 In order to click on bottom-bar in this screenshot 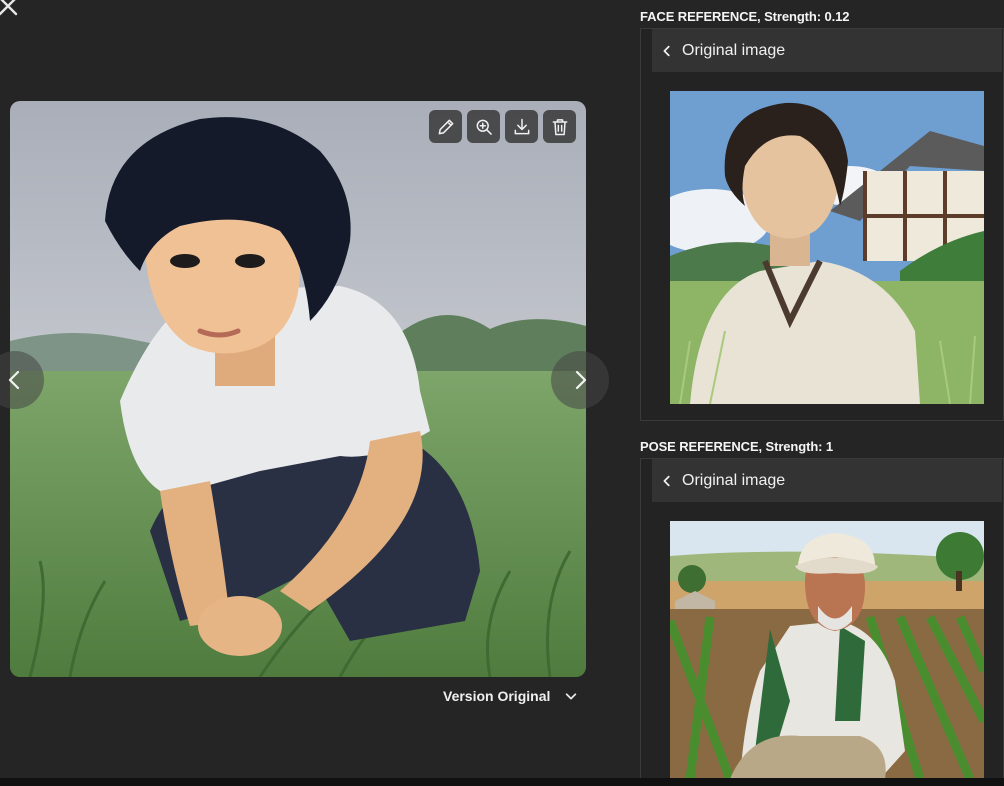, I will do `click(502, 782)`.